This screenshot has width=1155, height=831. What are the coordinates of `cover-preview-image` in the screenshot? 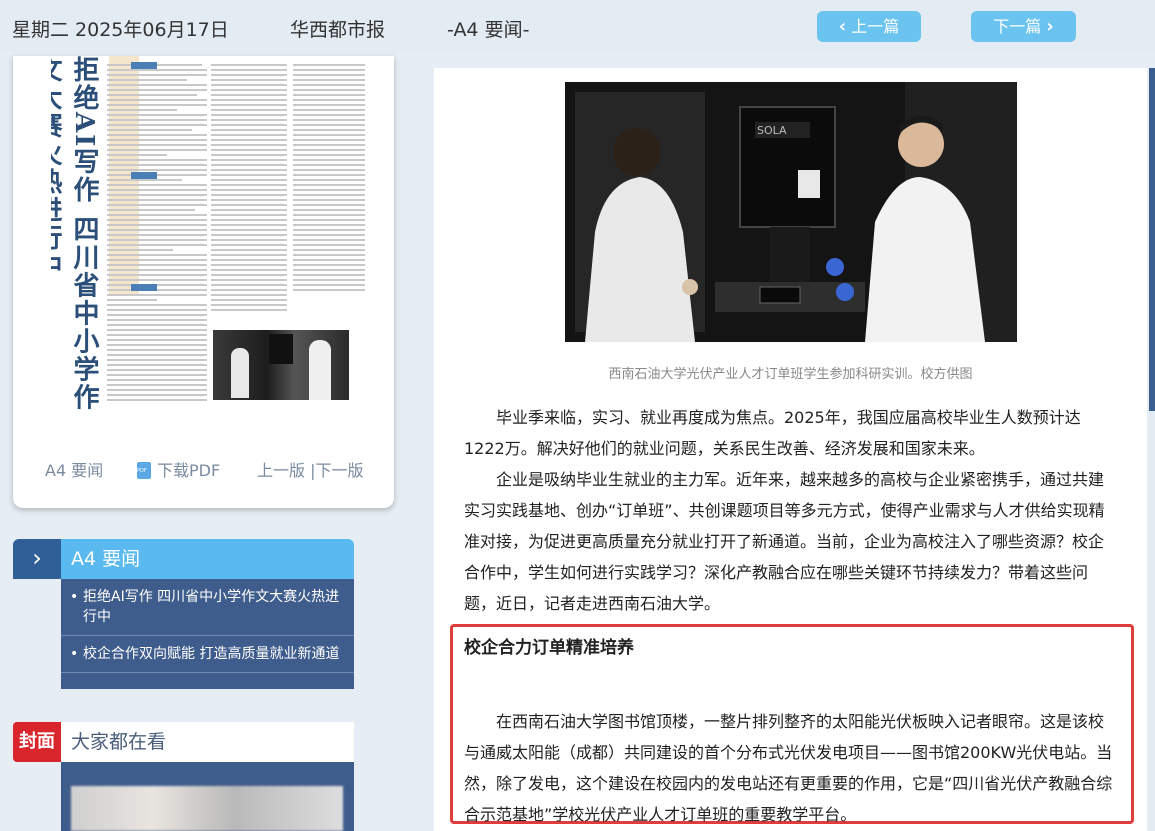 It's located at (207, 808).